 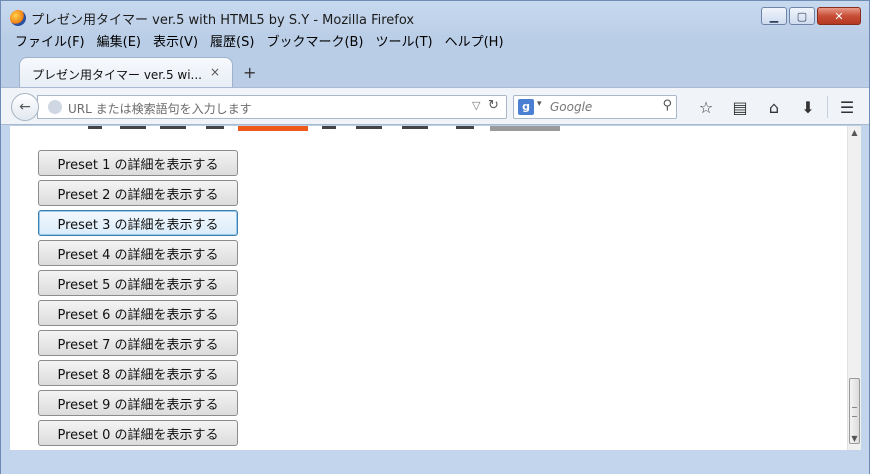 What do you see at coordinates (526, 107) in the screenshot?
I see `search-engine-icon: g` at bounding box center [526, 107].